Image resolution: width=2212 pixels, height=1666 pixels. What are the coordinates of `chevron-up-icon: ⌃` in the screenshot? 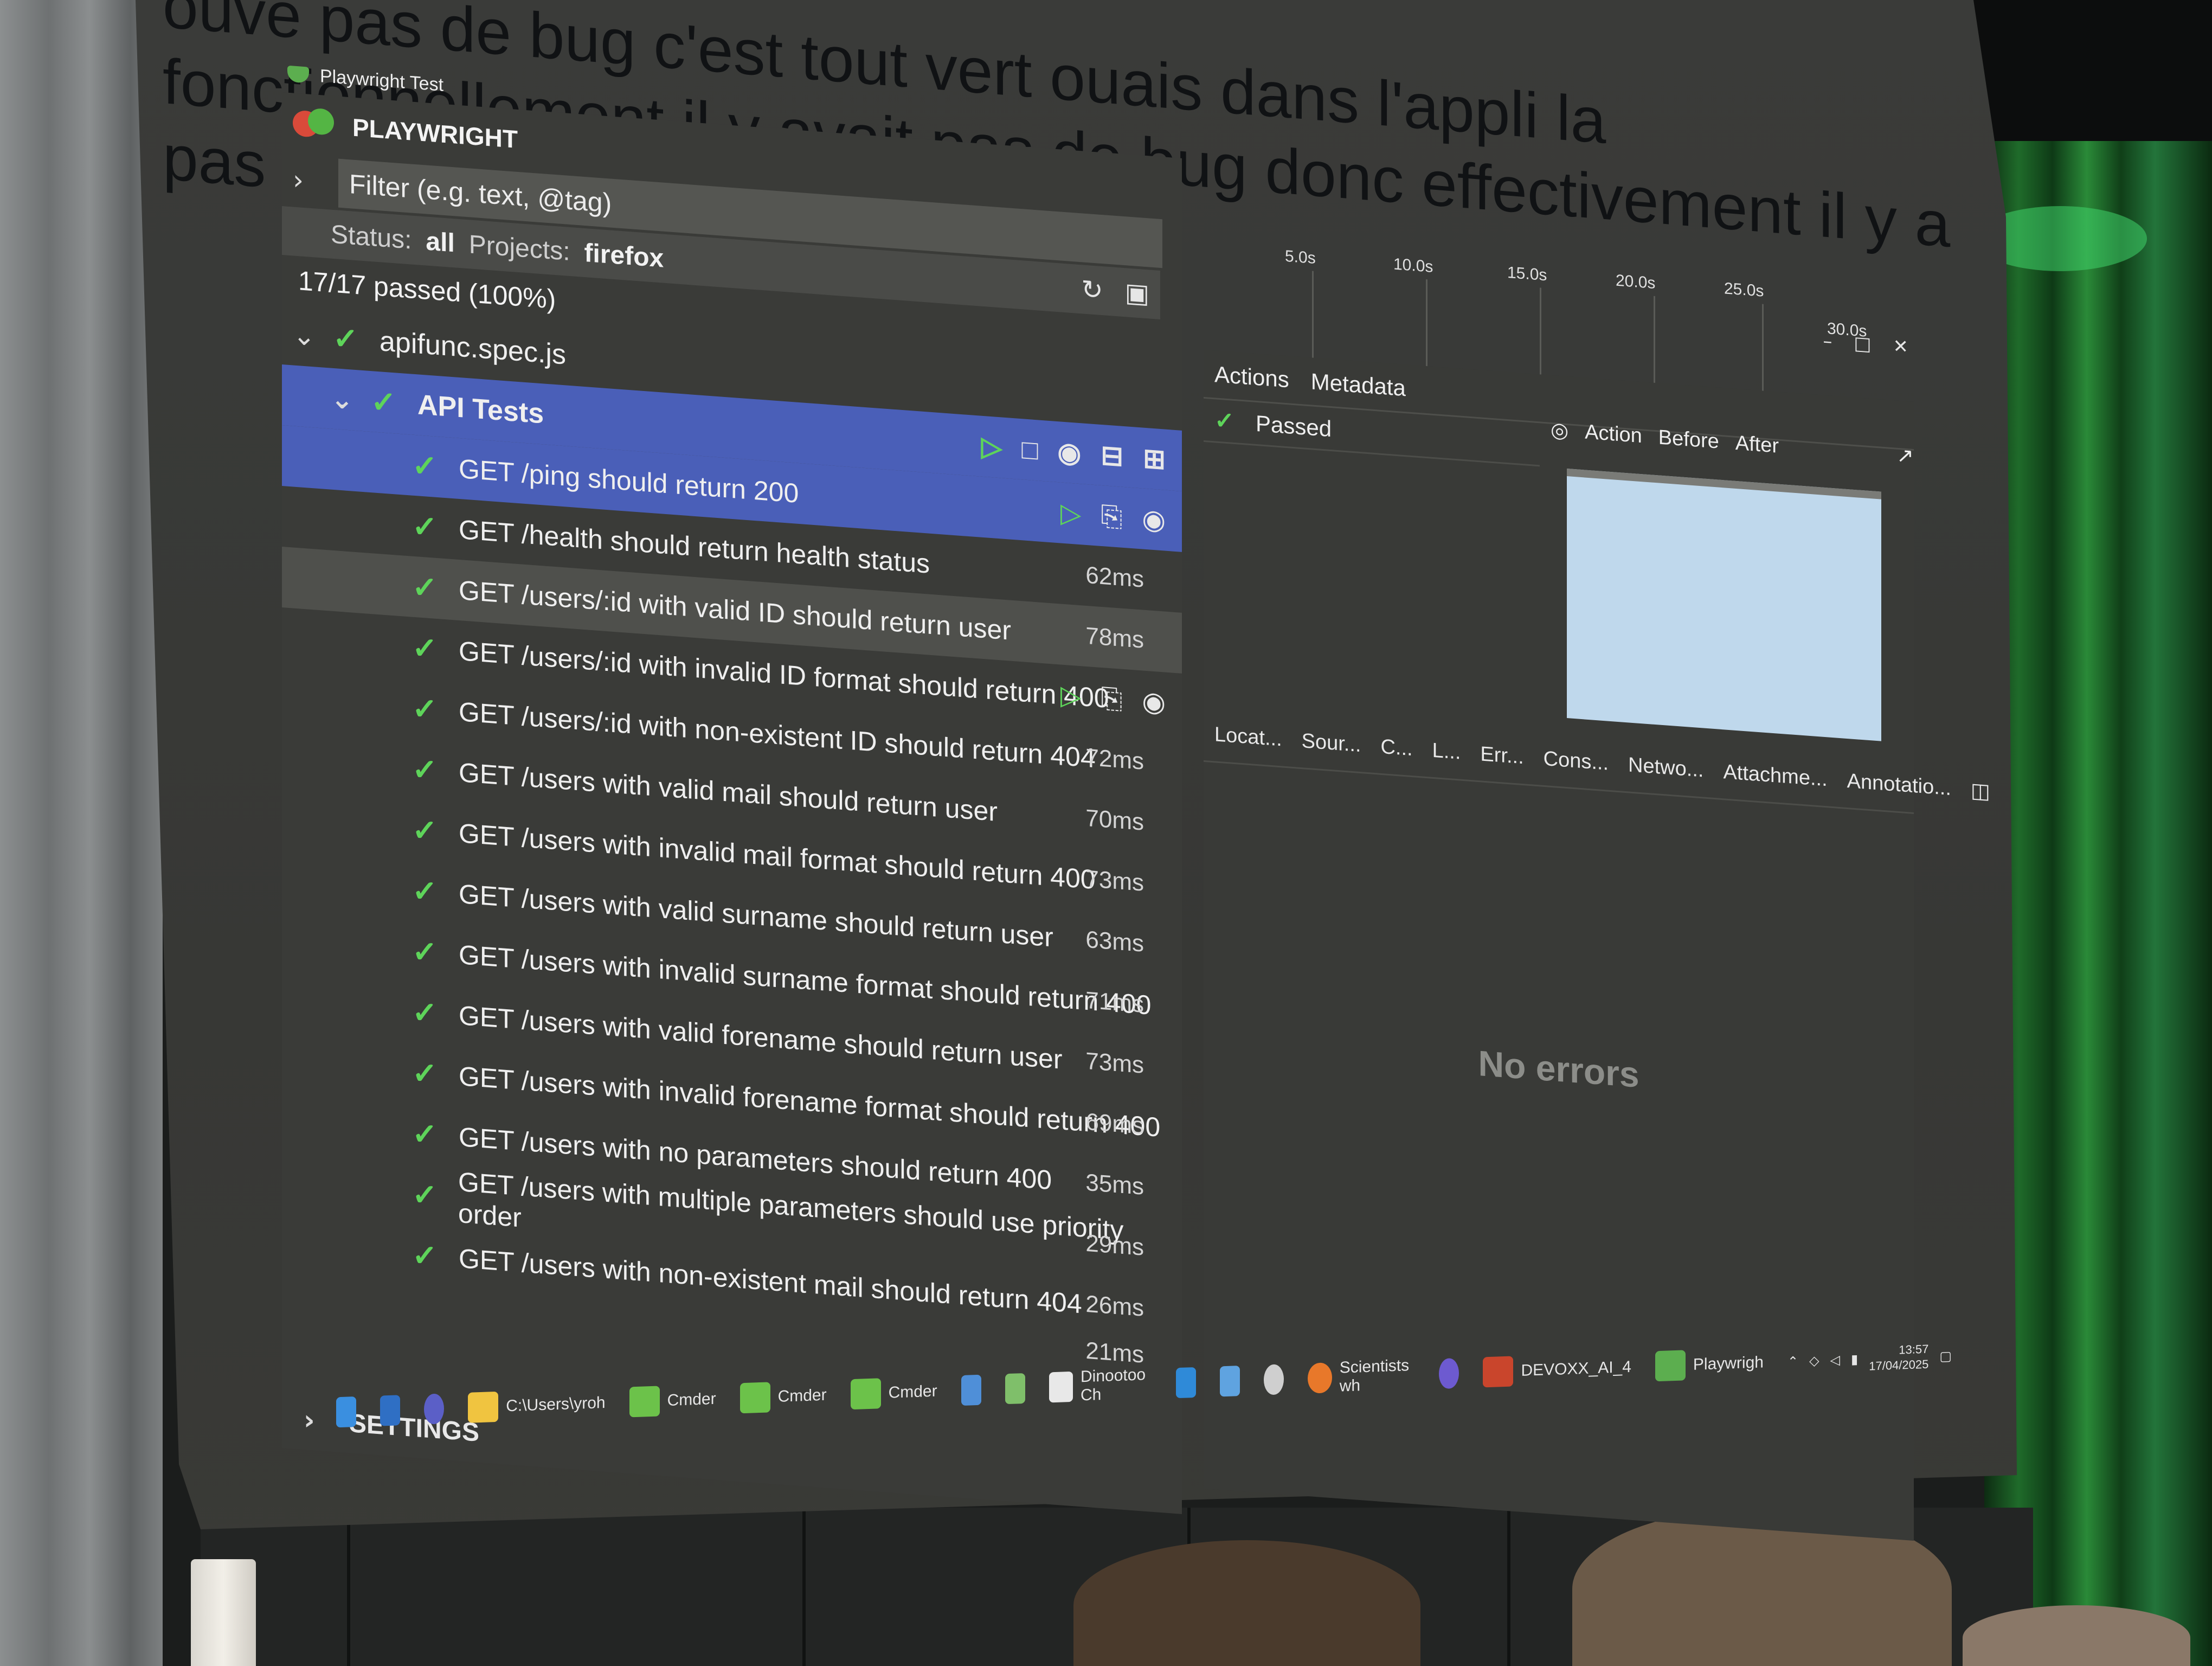 It's located at (1792, 1362).